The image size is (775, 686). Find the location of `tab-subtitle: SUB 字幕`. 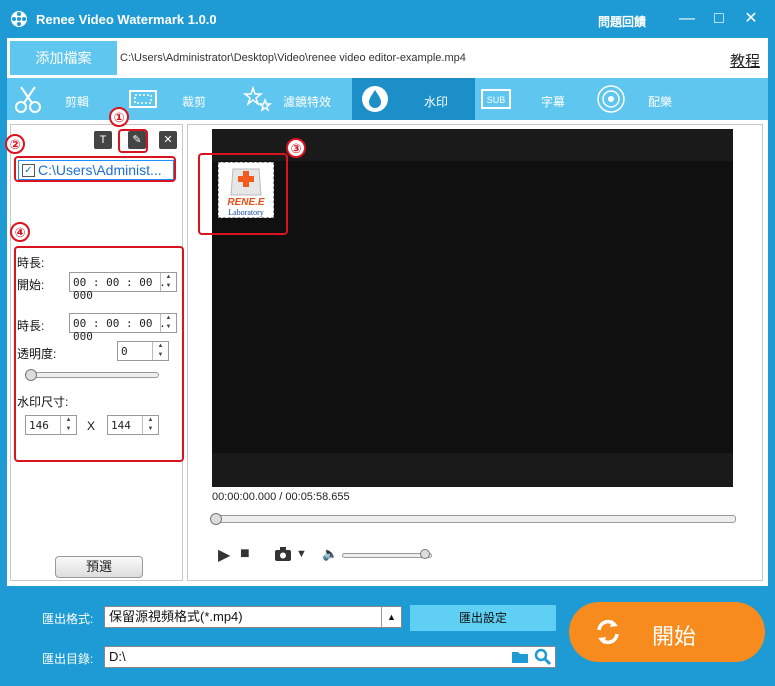

tab-subtitle: SUB 字幕 is located at coordinates (532, 99).